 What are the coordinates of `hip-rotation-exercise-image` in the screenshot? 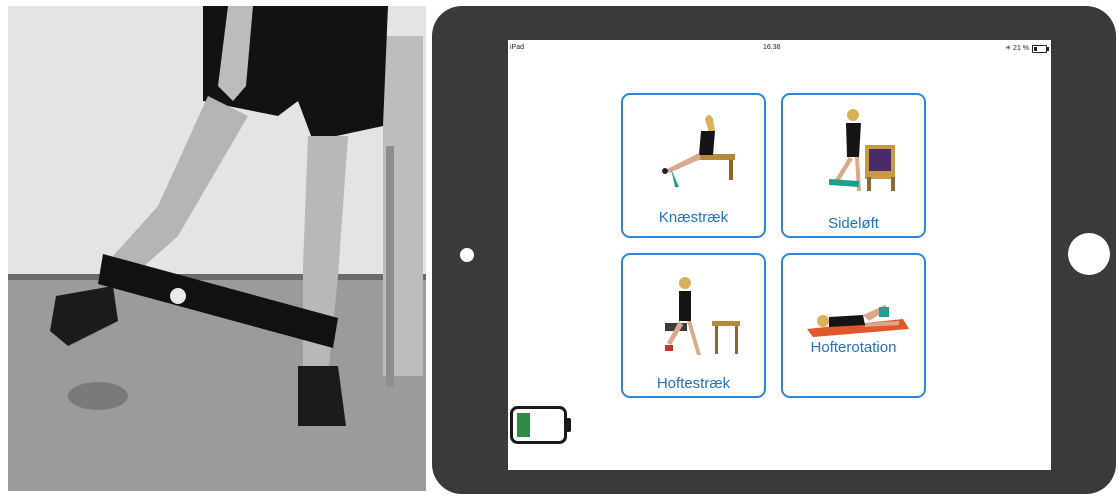 It's located at (858, 321).